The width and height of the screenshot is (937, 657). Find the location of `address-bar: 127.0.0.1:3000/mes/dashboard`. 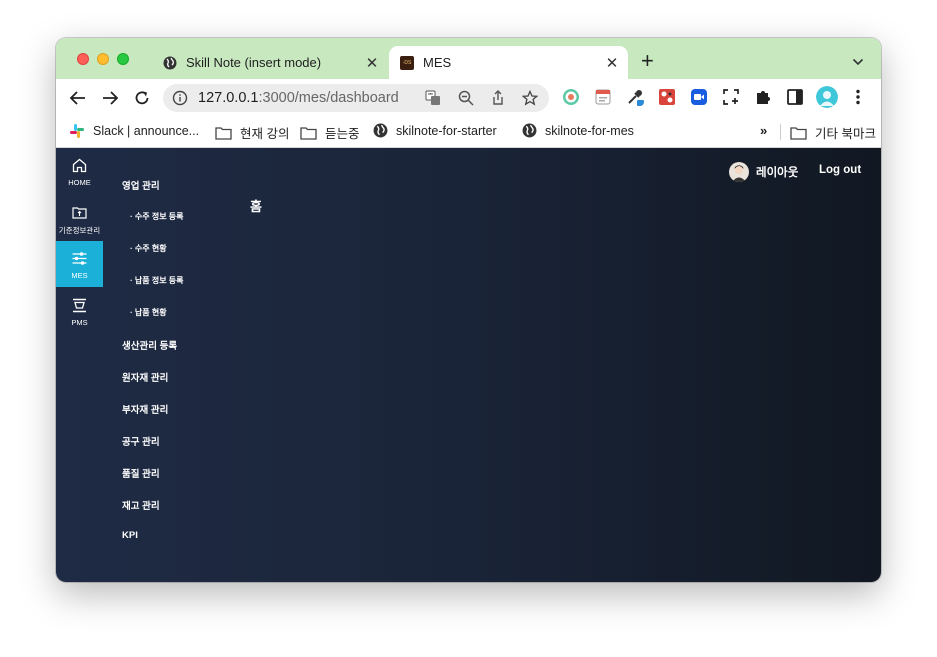

address-bar: 127.0.0.1:3000/mes/dashboard is located at coordinates (356, 98).